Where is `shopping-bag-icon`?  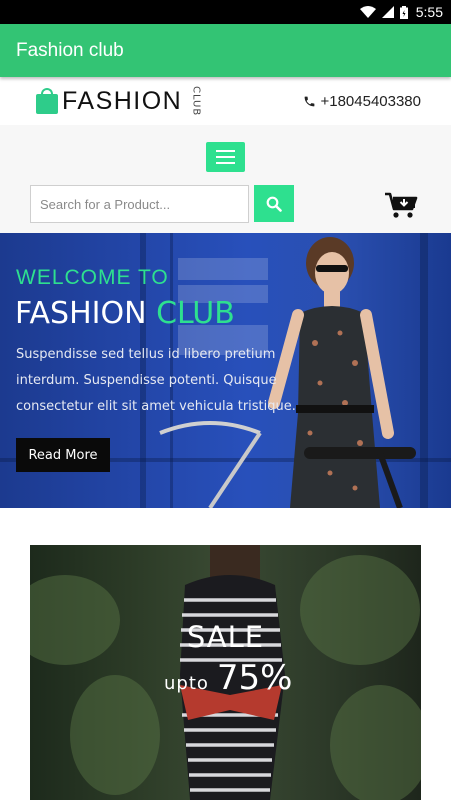 shopping-bag-icon is located at coordinates (47, 101).